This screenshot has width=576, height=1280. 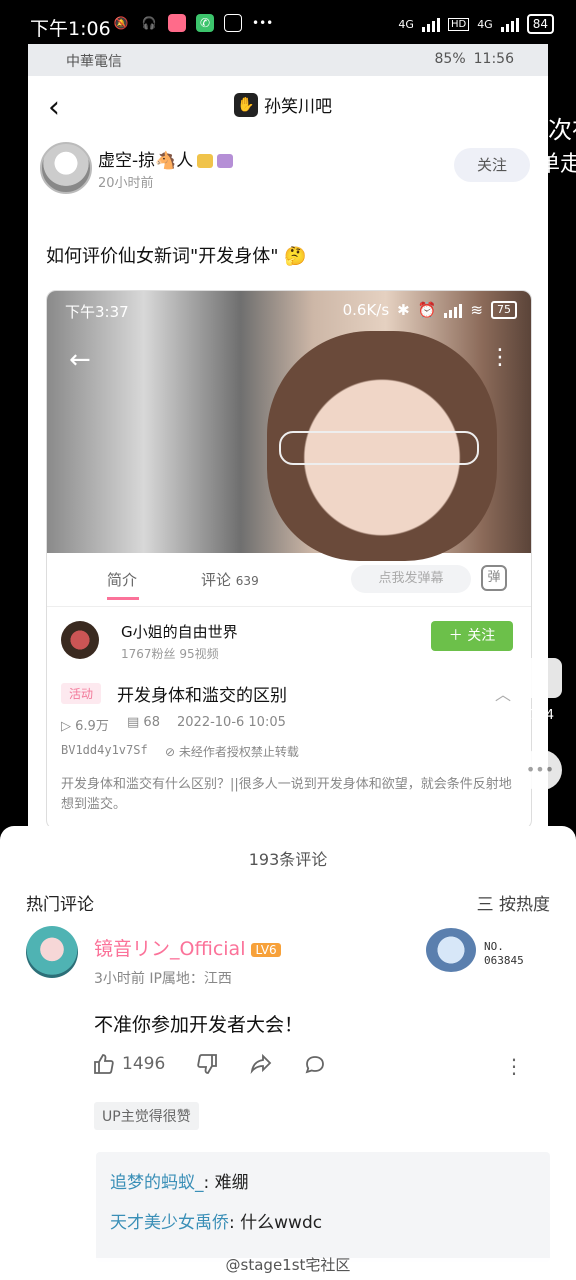 What do you see at coordinates (224, 1064) in the screenshot?
I see `comment-actions: 1496` at bounding box center [224, 1064].